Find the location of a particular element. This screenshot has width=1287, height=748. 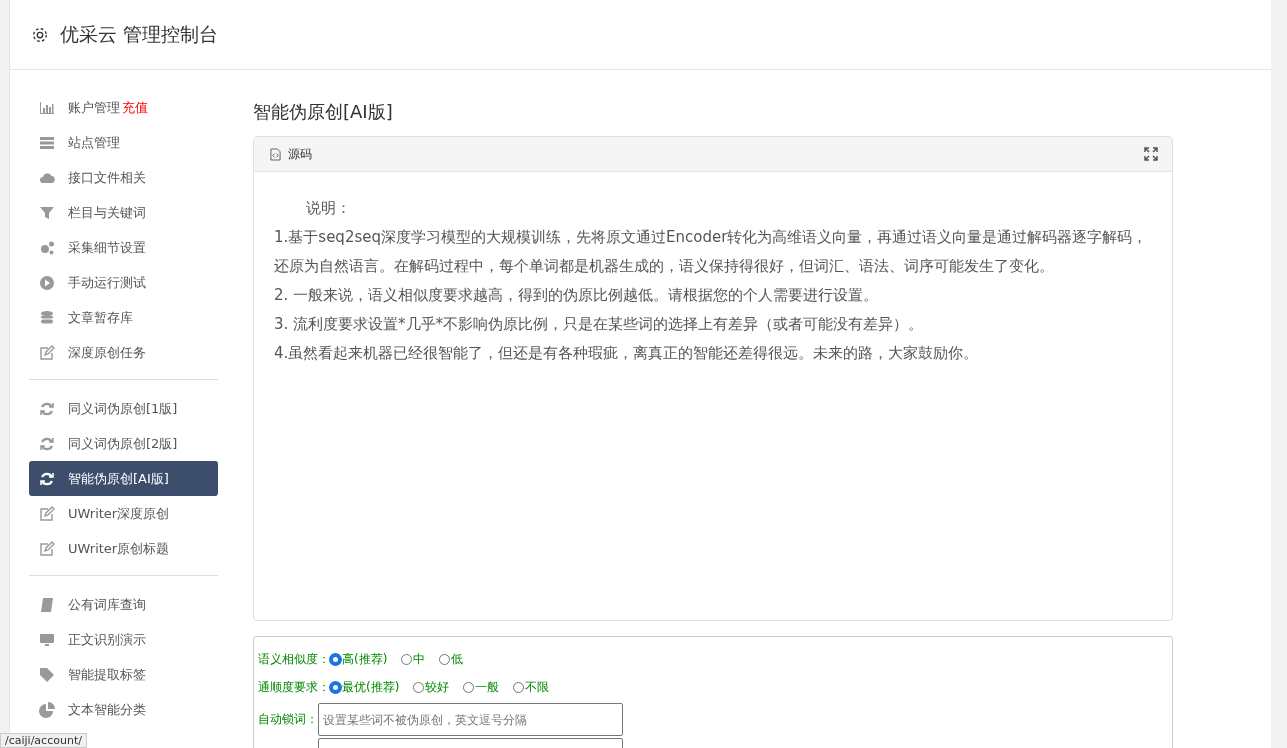

description-text: 4.虽然看起来机器已经很智能了，但还是有各种瑕疵，离真正的智能还差得很远。未来的路，大家鼓励你。 is located at coordinates (627, 353).